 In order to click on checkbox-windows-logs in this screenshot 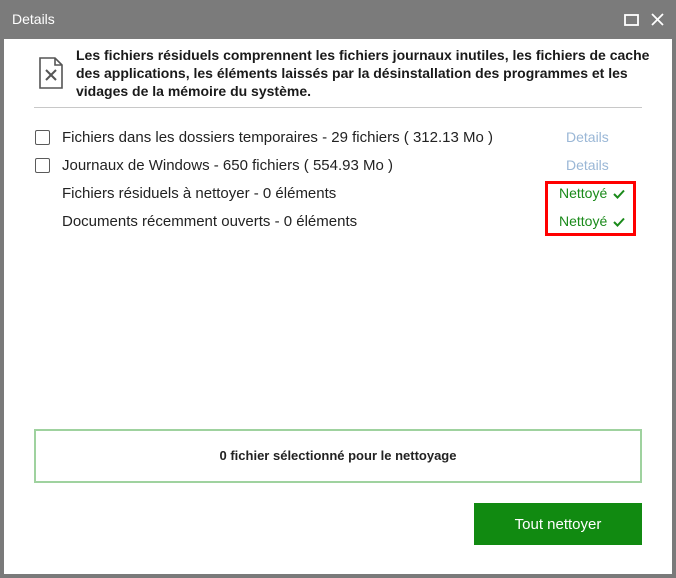, I will do `click(42, 165)`.